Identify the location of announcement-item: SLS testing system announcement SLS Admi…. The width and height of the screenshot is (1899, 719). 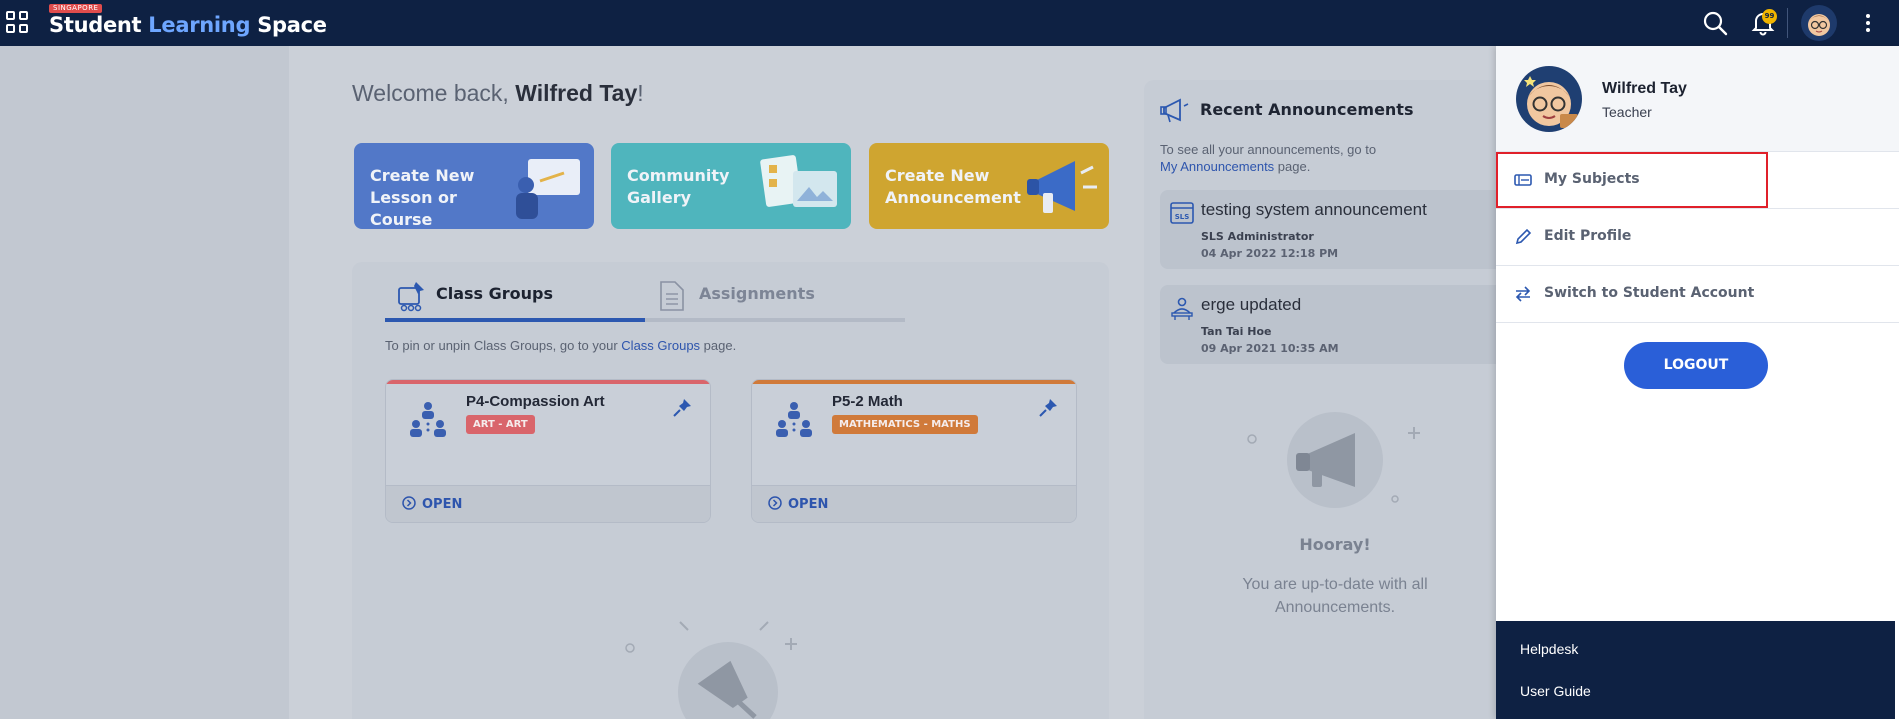
(1329, 229).